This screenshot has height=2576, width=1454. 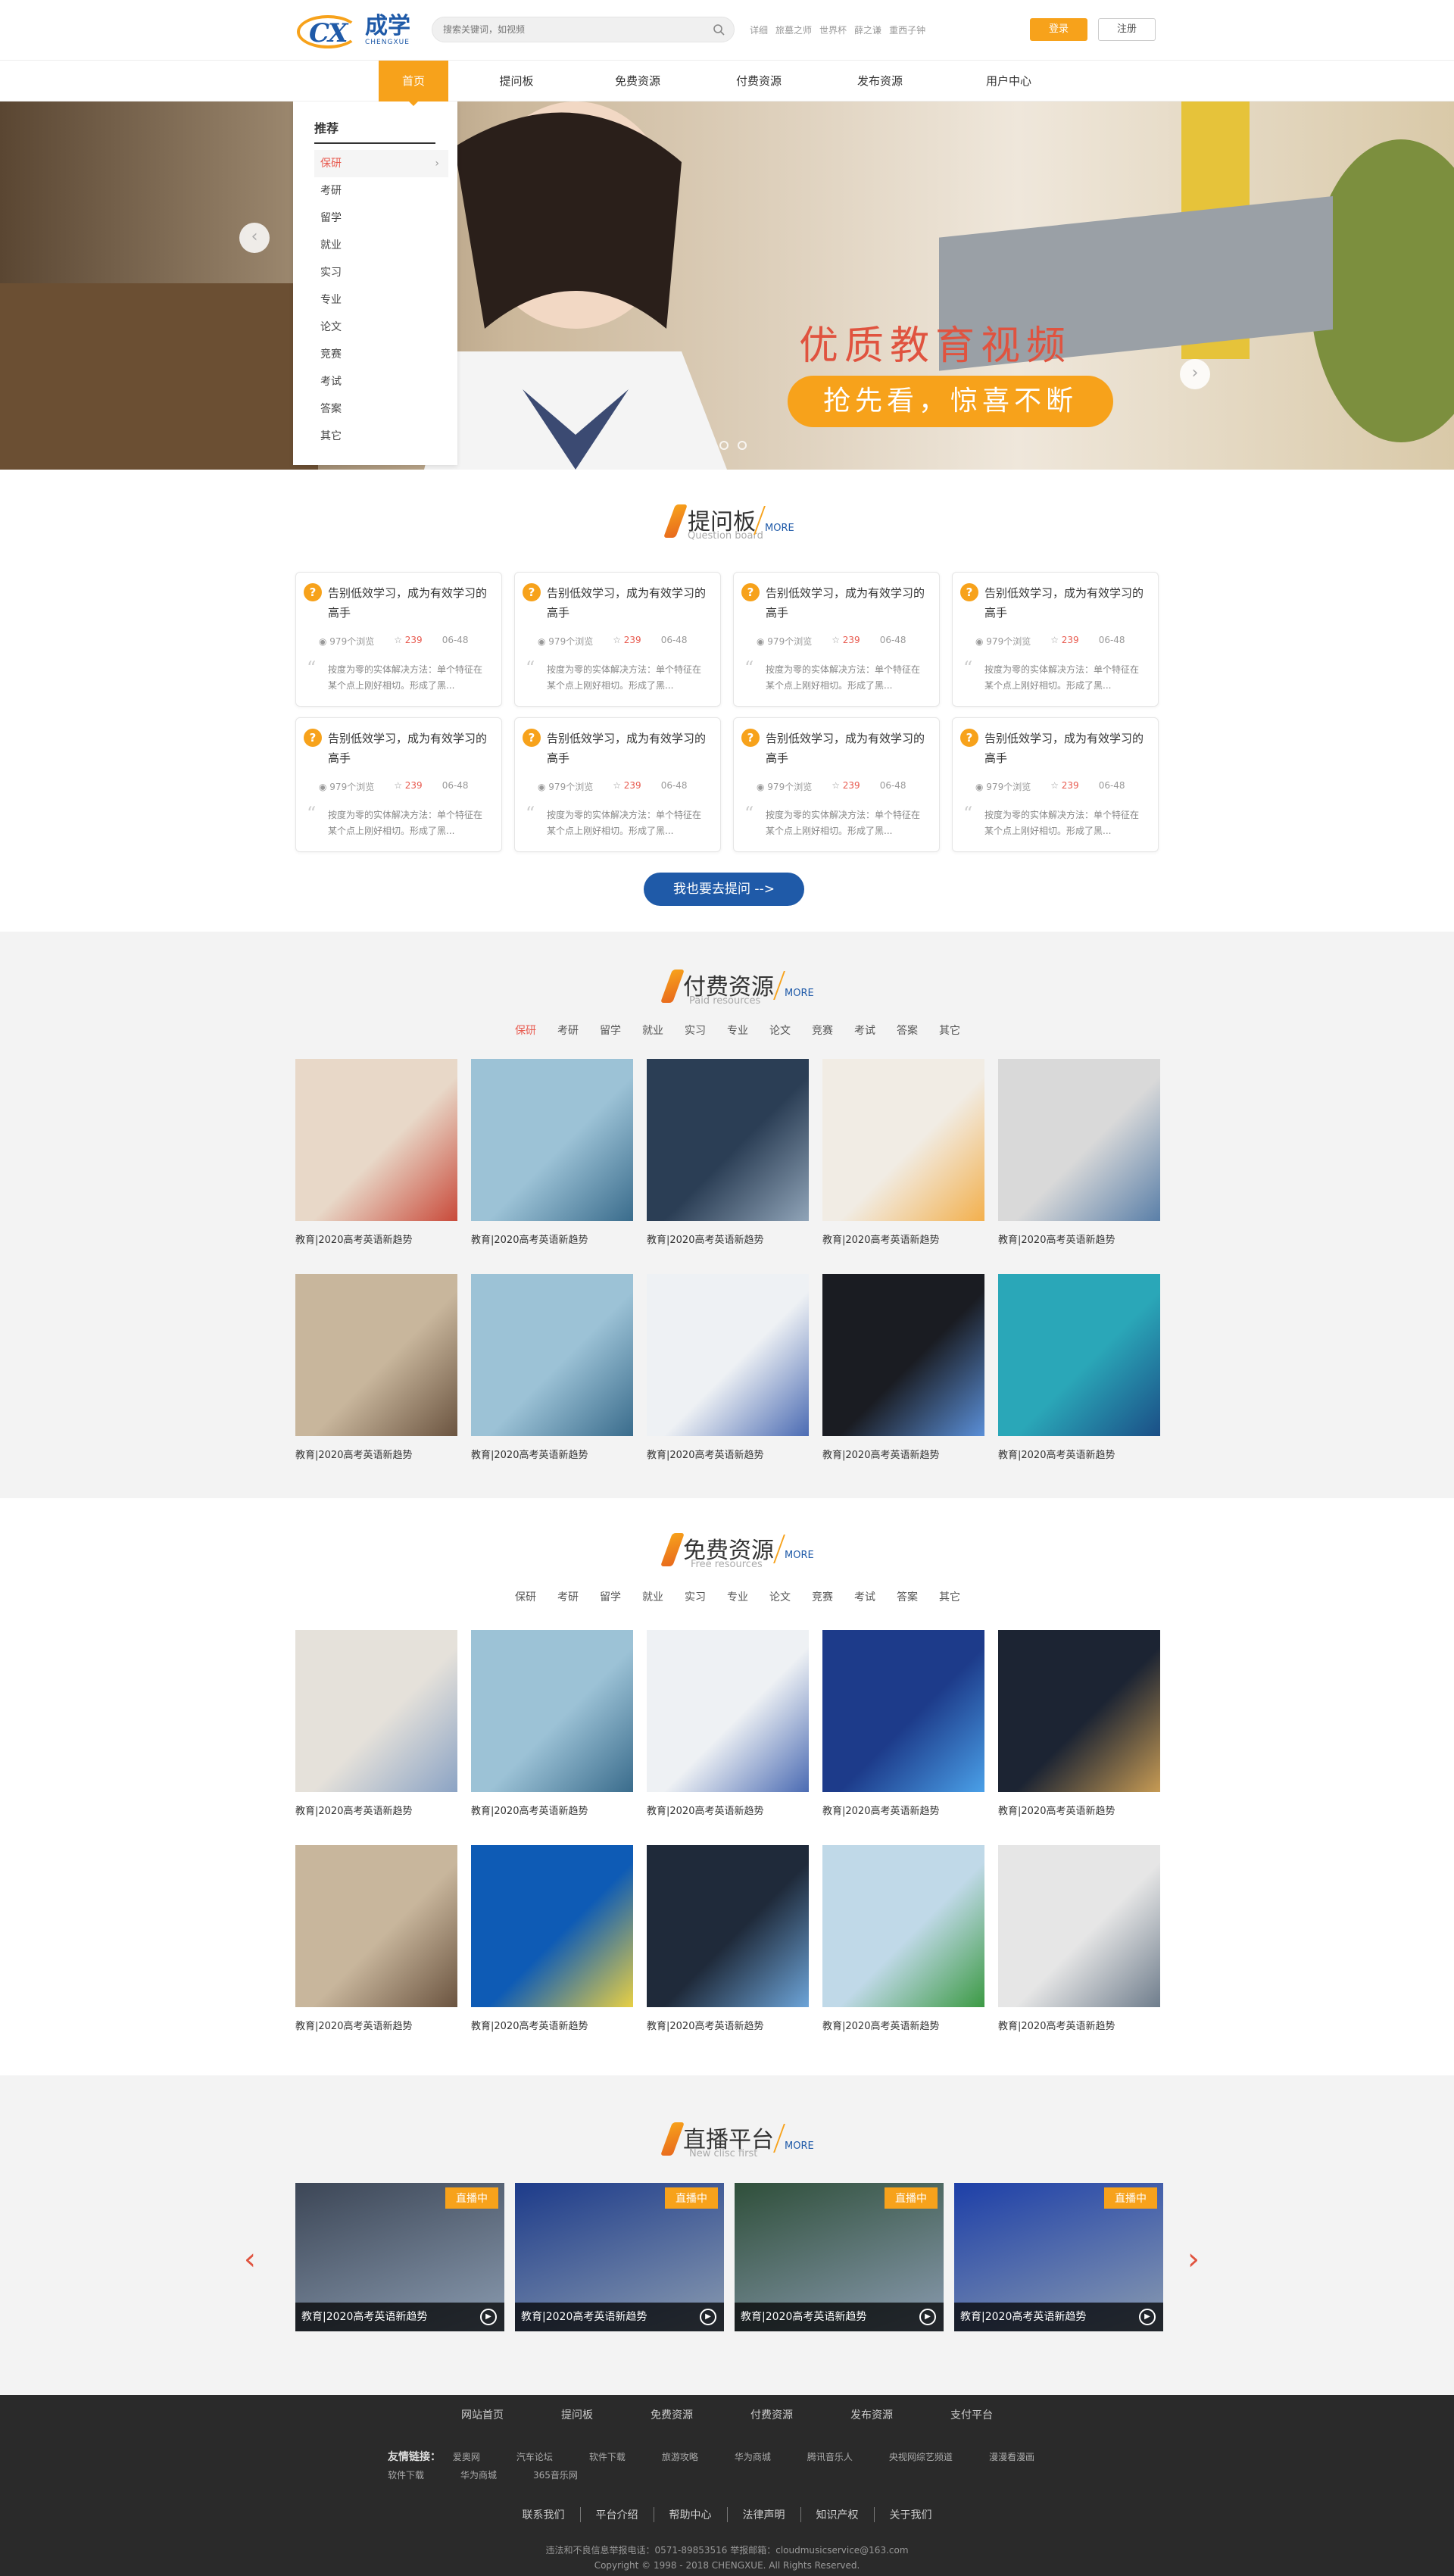 I want to click on nav-publish: 发布资源, so click(x=880, y=81).